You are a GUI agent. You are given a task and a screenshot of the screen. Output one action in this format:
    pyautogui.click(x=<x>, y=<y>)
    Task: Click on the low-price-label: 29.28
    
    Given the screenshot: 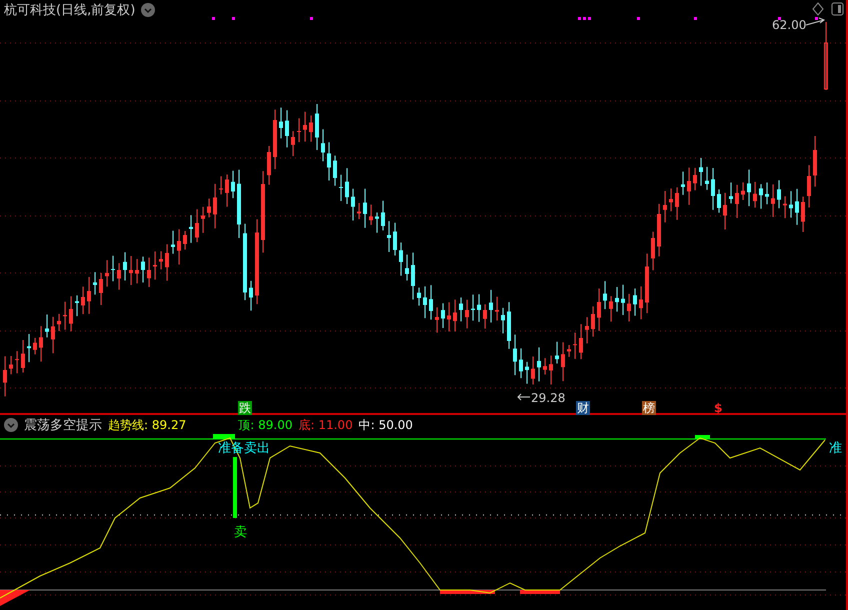 What is the action you would take?
    pyautogui.click(x=548, y=398)
    